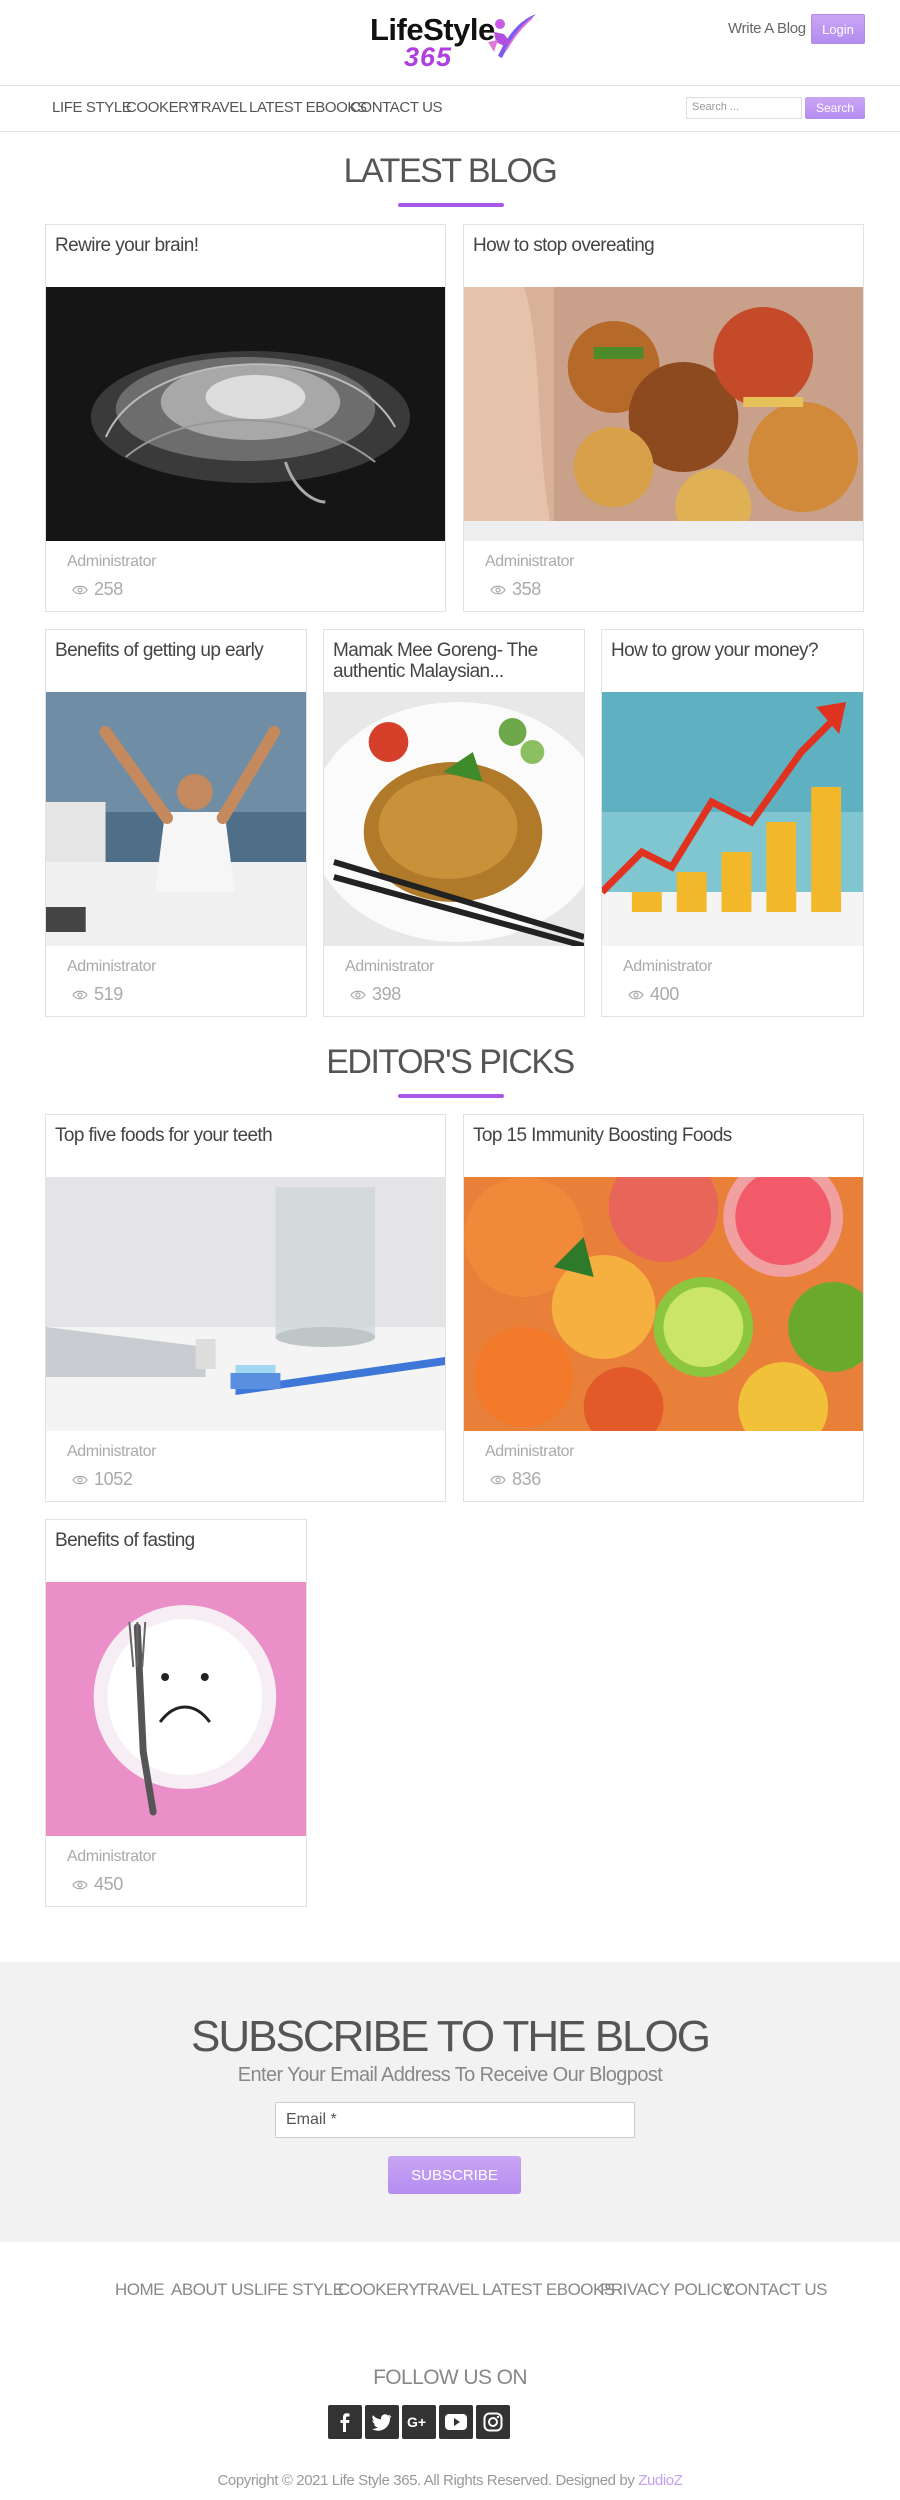 The height and width of the screenshot is (2500, 900). I want to click on footer-link-travel: TRAVEL, so click(448, 2290).